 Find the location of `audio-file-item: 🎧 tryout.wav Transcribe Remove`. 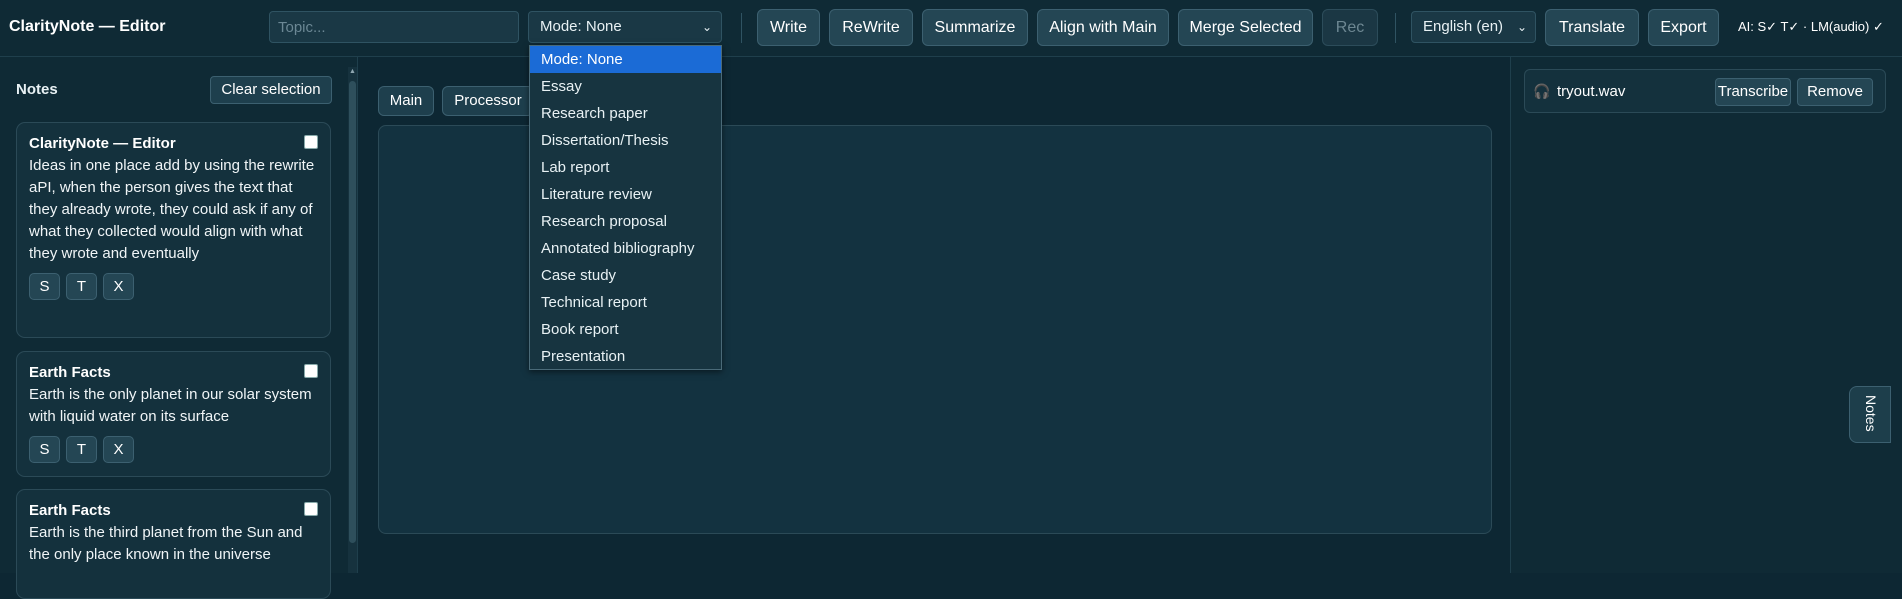

audio-file-item: 🎧 tryout.wav Transcribe Remove is located at coordinates (1705, 91).